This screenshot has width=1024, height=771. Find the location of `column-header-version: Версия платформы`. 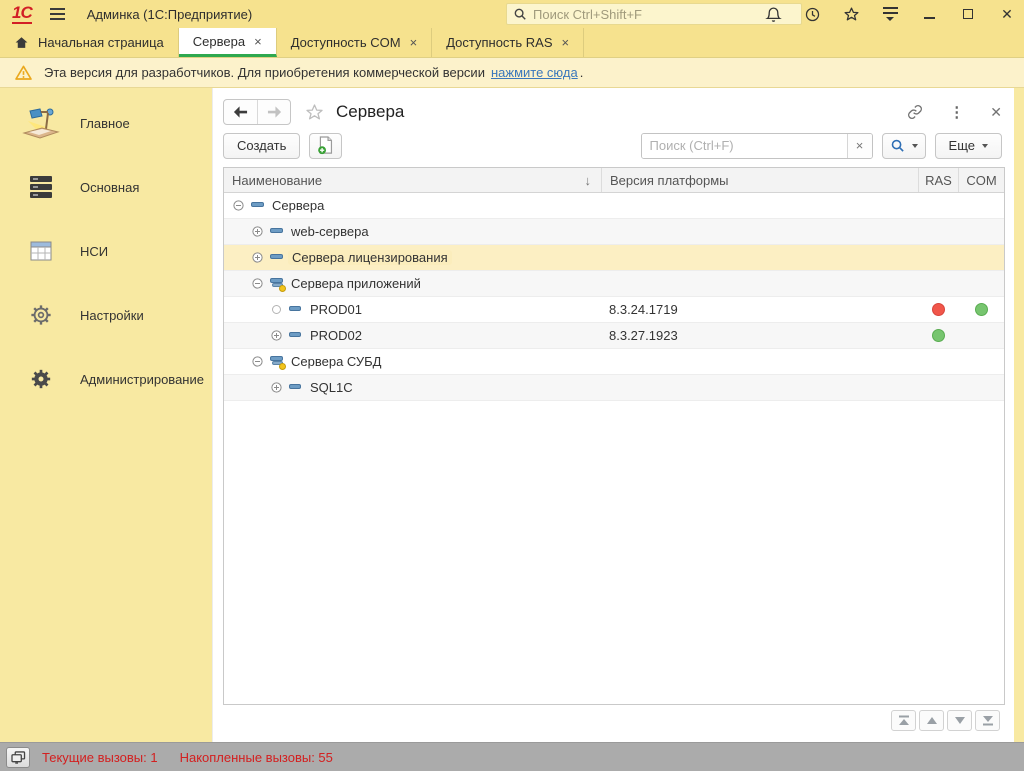

column-header-version: Версия платформы is located at coordinates (759, 180).